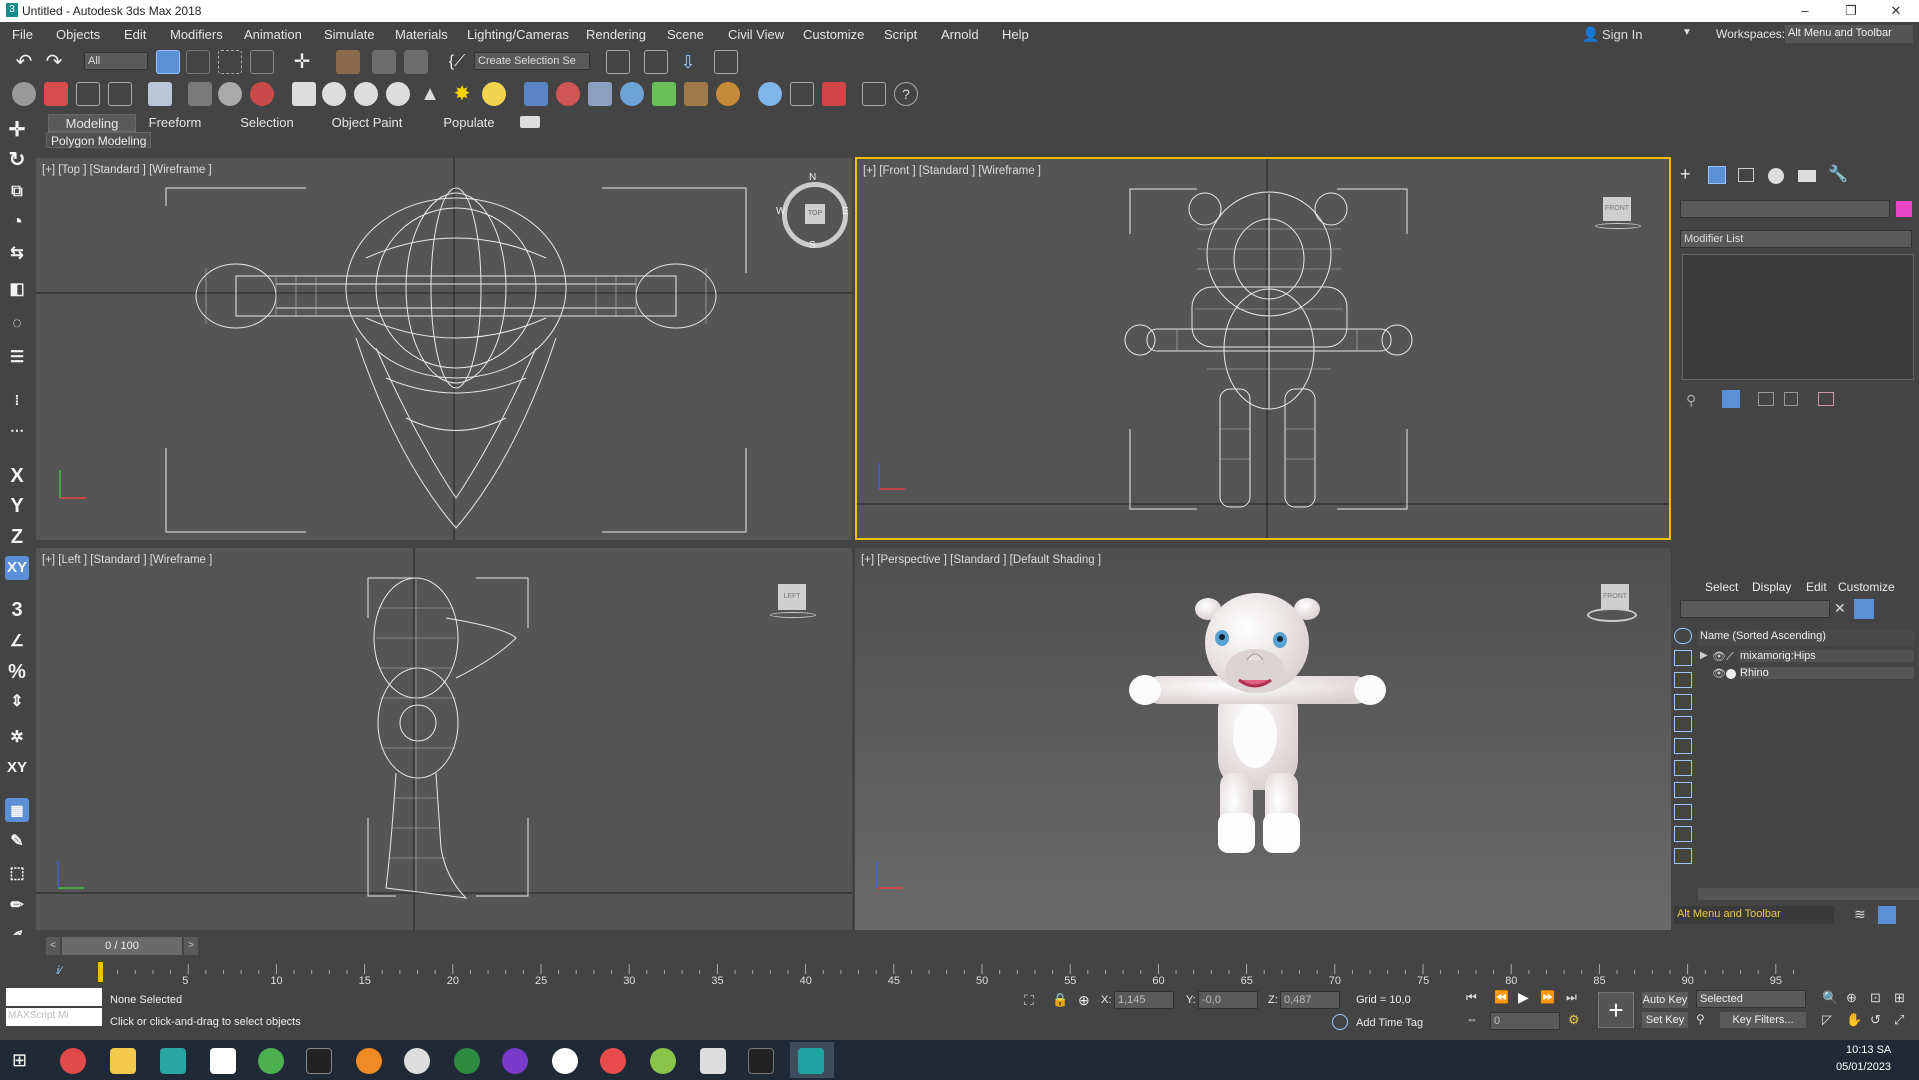 The width and height of the screenshot is (1919, 1080). I want to click on axis-constraint-icon: ⁞, so click(17, 400).